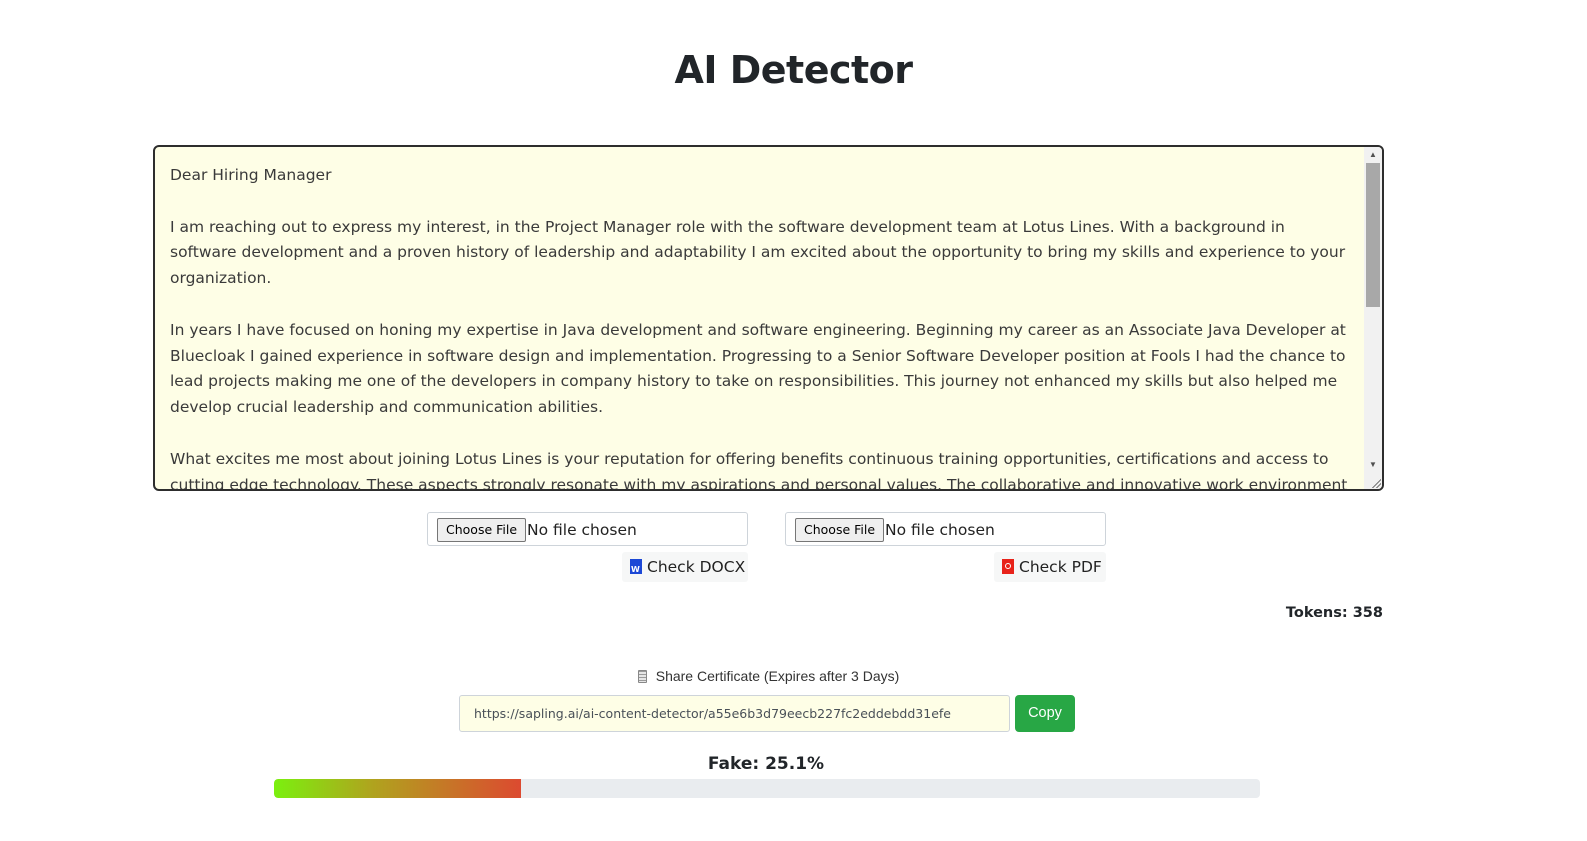 This screenshot has width=1587, height=841. Describe the element at coordinates (777, 676) in the screenshot. I see `share-certificate-text: Share Certificate (Expires after 3 Days)` at that location.